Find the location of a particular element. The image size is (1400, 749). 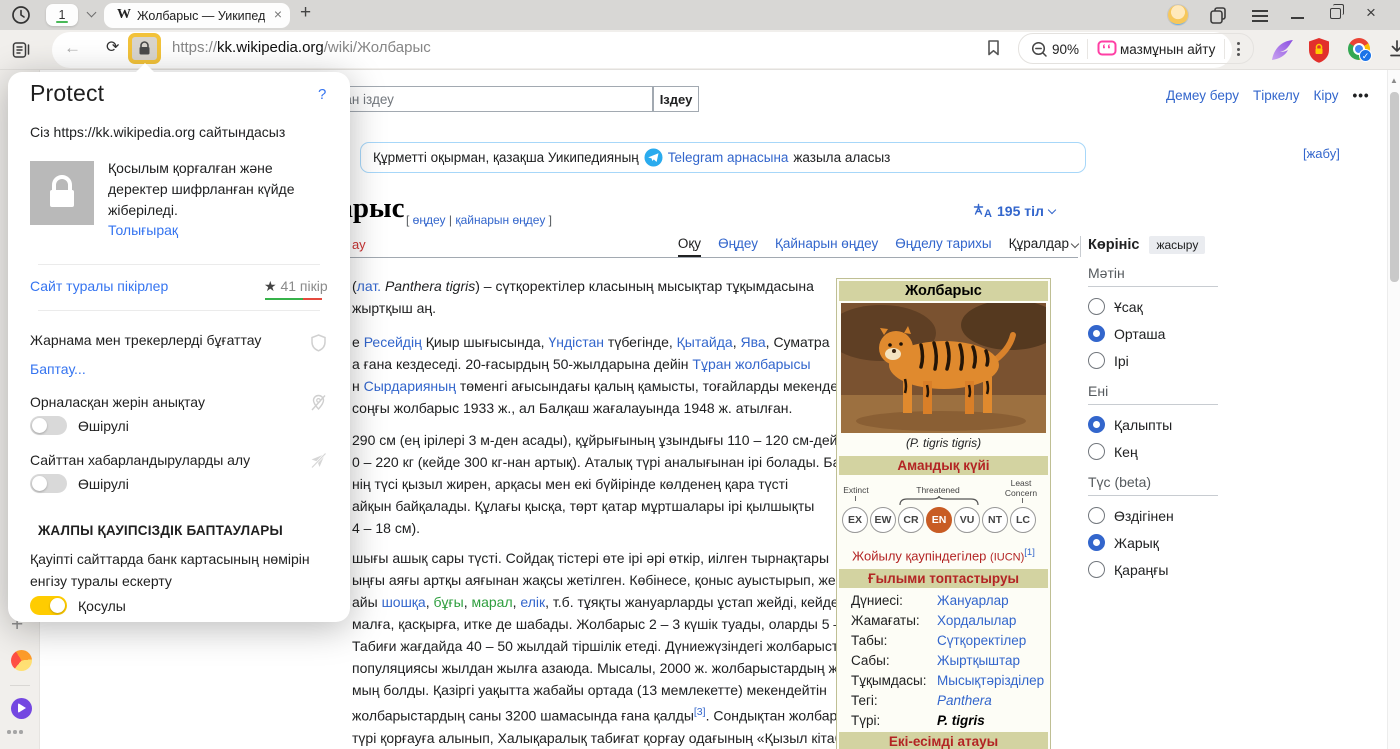

wiki-link: елік is located at coordinates (532, 602).